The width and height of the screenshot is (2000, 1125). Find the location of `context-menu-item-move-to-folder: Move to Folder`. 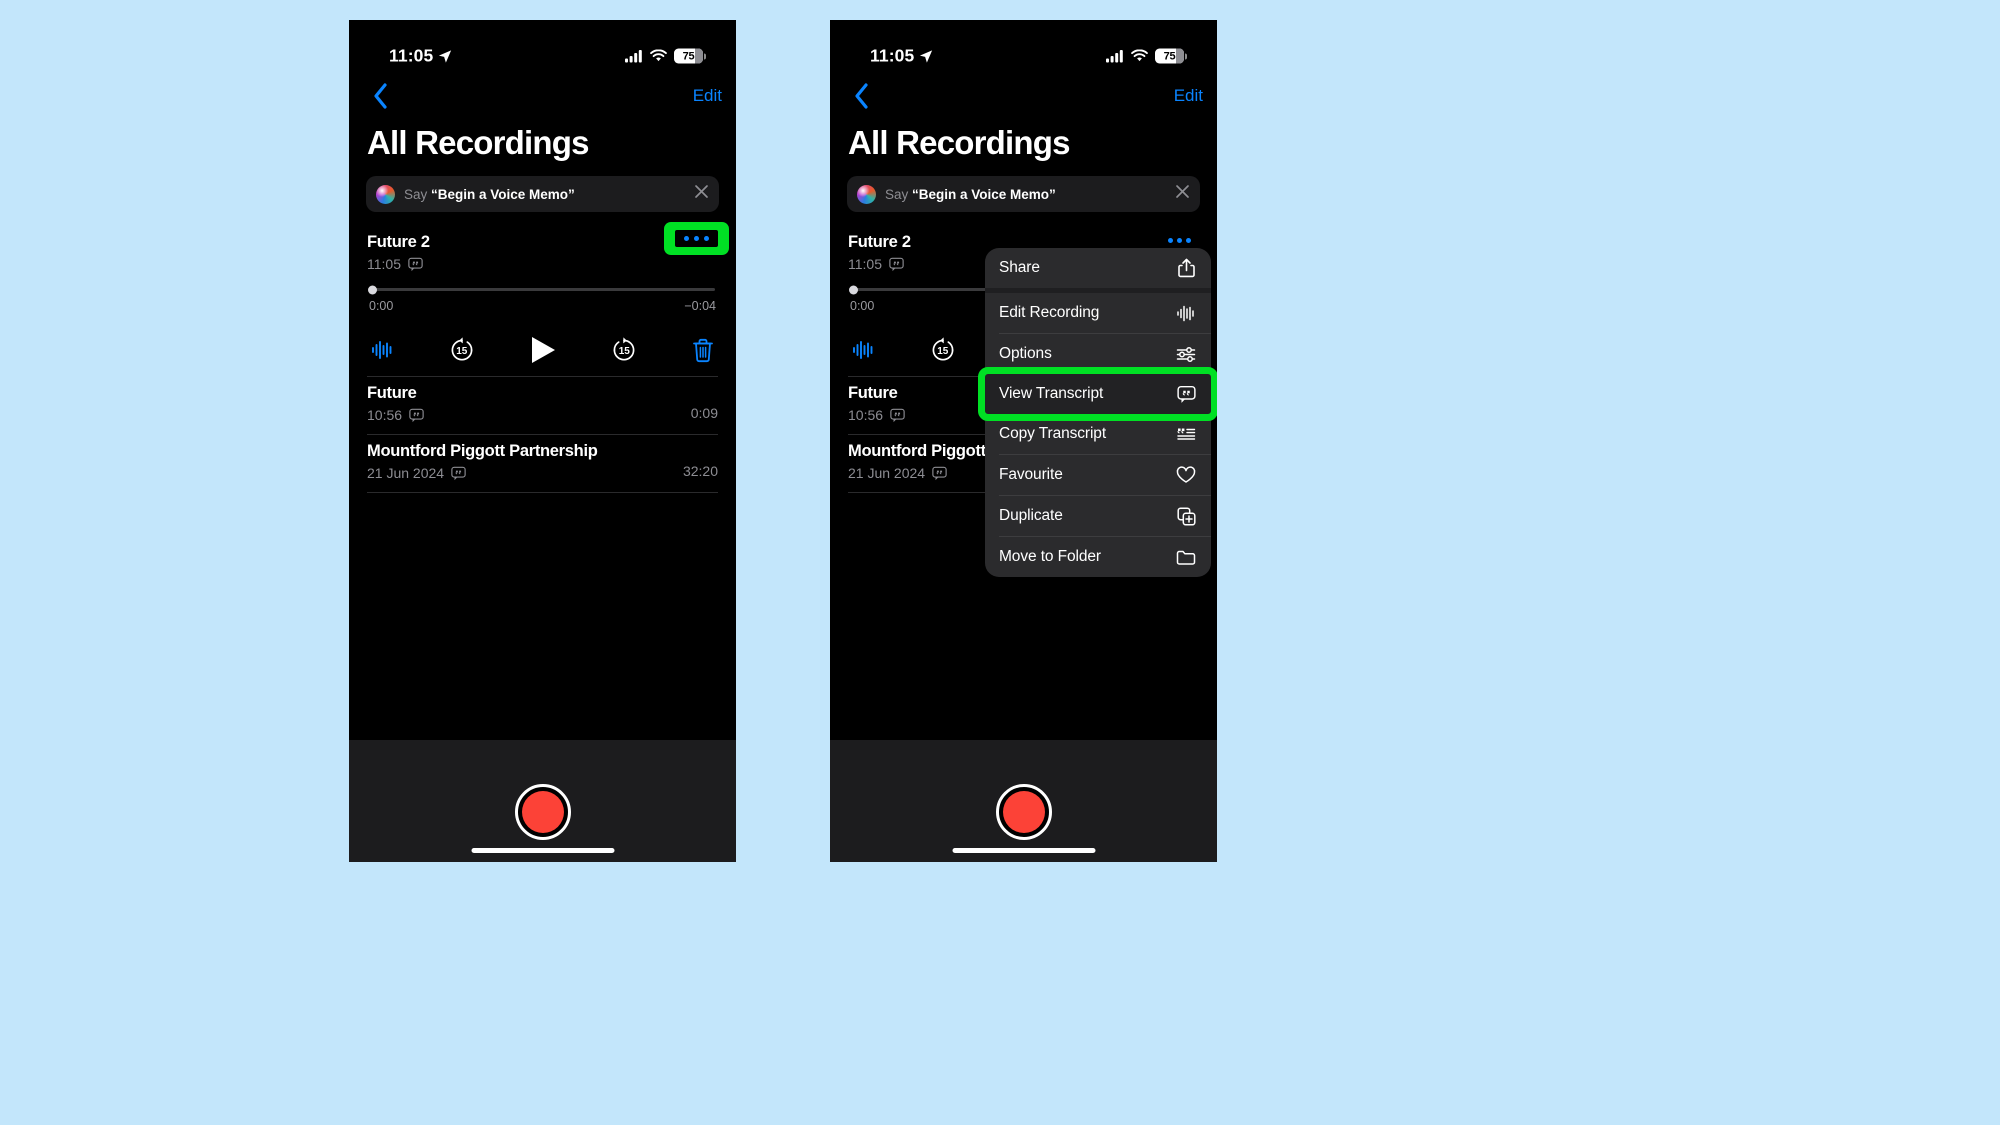

context-menu-item-move-to-folder: Move to Folder is located at coordinates (1098, 557).